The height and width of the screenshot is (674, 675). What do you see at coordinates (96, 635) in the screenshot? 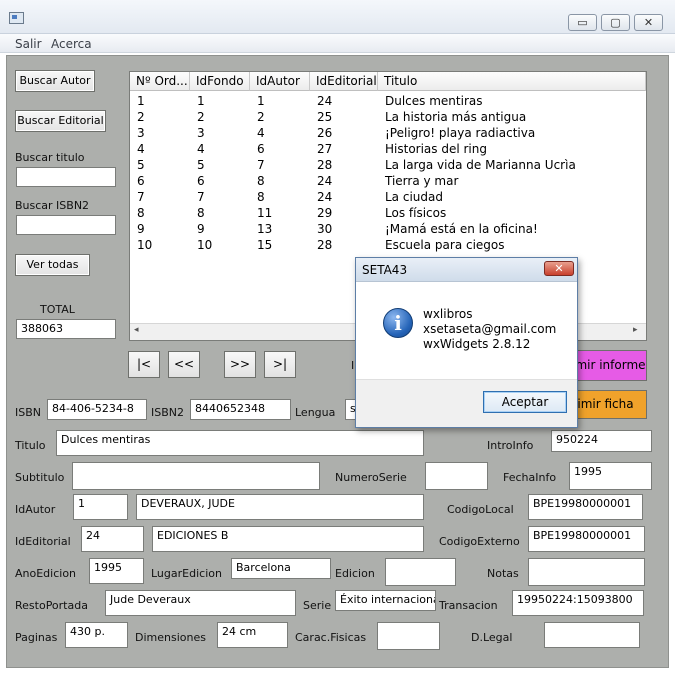
I see `paginas-field: 430 p.` at bounding box center [96, 635].